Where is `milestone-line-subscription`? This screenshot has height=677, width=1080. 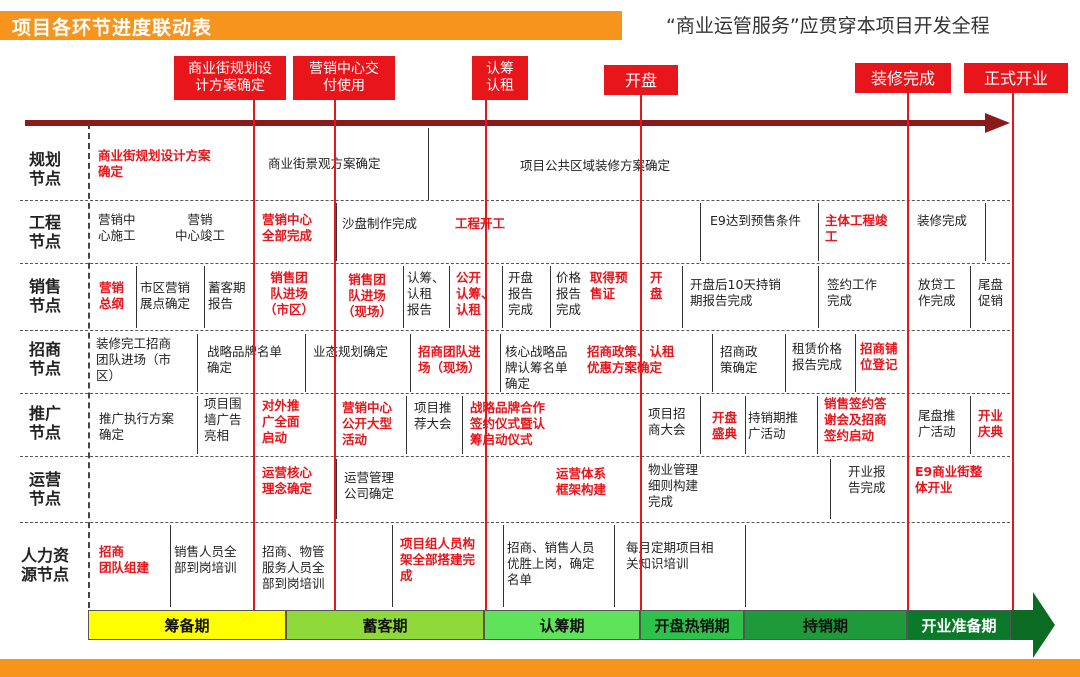
milestone-line-subscription is located at coordinates (486, 355).